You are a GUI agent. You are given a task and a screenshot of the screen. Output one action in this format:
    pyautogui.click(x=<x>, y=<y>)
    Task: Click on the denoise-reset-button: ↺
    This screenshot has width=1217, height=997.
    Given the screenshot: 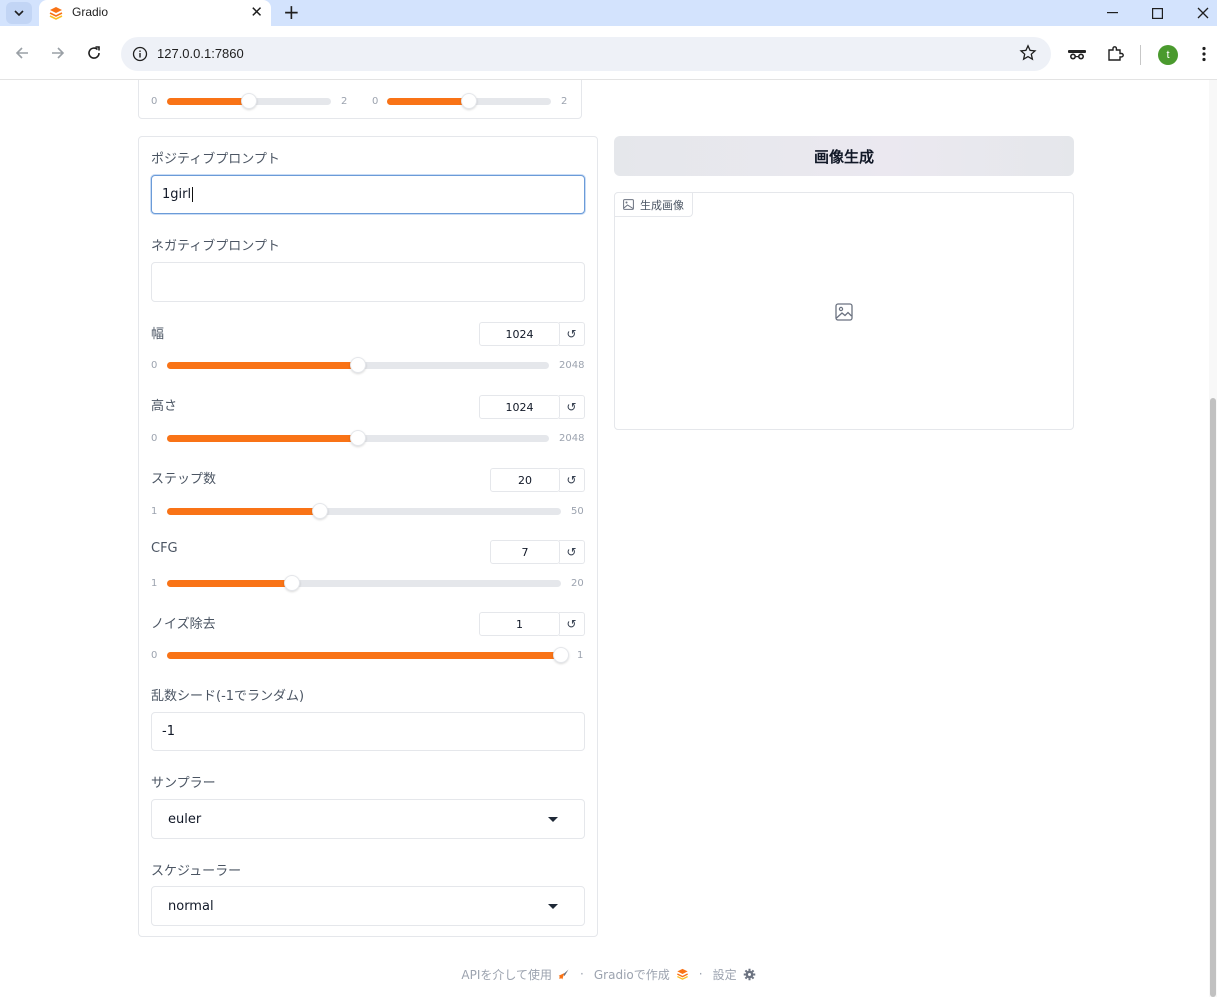 What is the action you would take?
    pyautogui.click(x=572, y=624)
    